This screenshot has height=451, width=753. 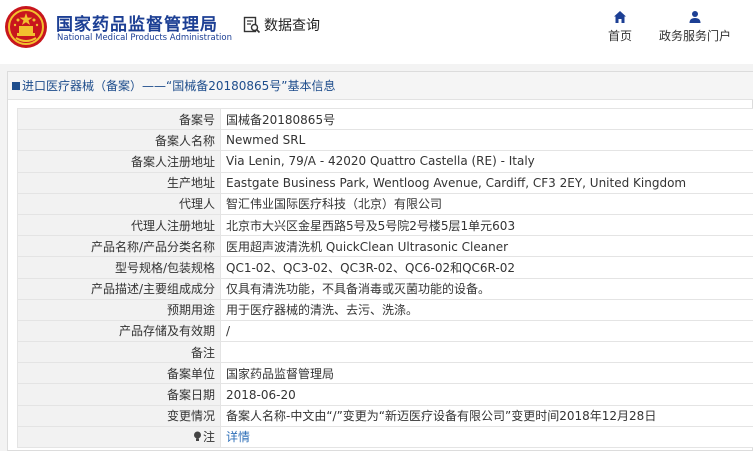 What do you see at coordinates (119, 373) in the screenshot?
I see `row-label: 备案单位` at bounding box center [119, 373].